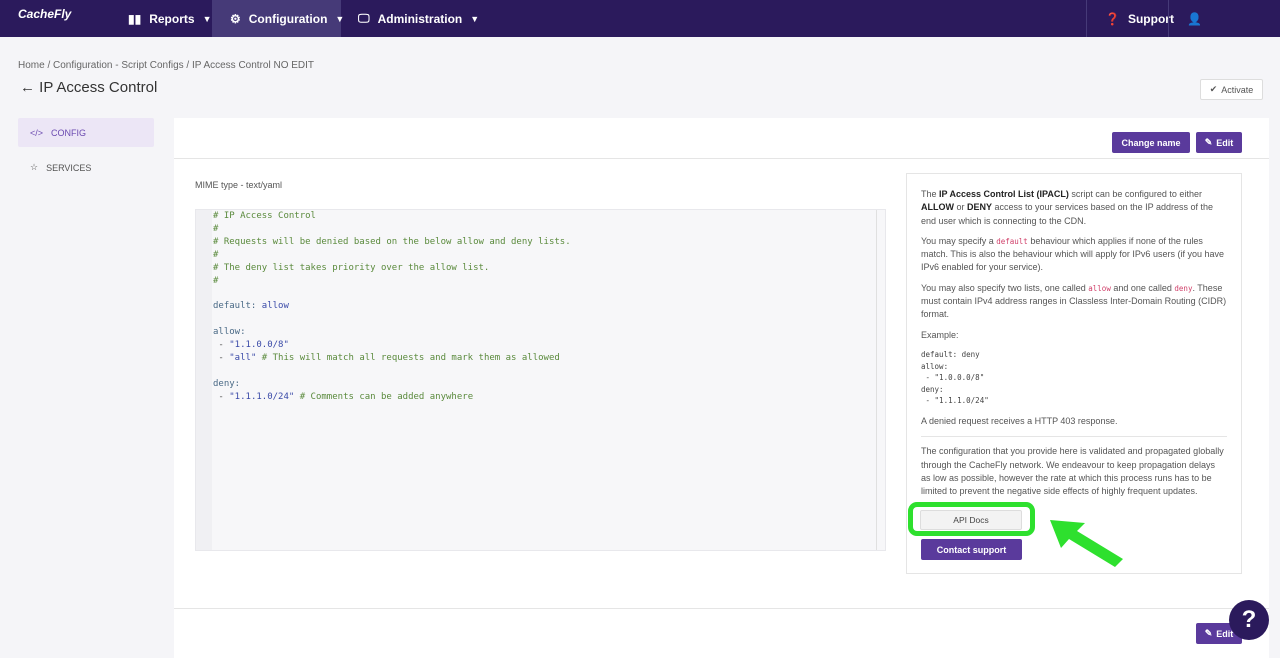 The width and height of the screenshot is (1280, 658). What do you see at coordinates (1112, 18) in the screenshot?
I see `help-circle-icon: ❓` at bounding box center [1112, 18].